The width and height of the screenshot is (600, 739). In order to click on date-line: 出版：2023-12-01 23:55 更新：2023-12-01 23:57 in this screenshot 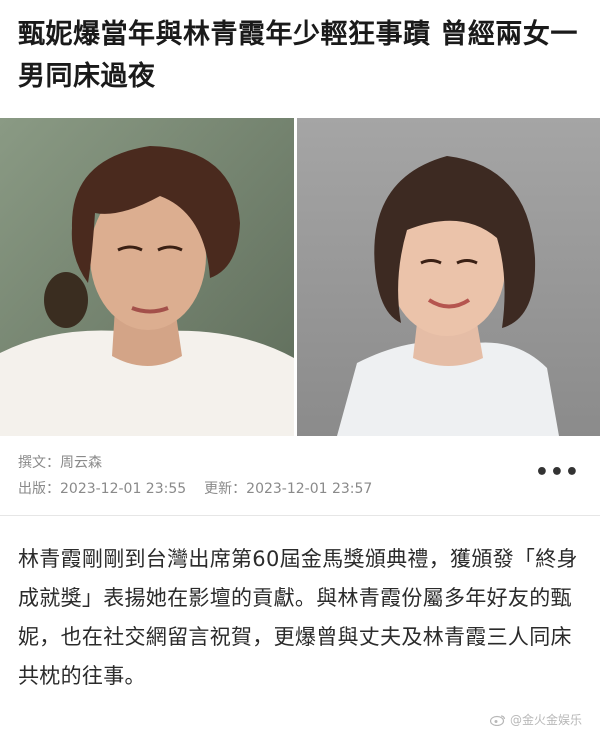, I will do `click(301, 489)`.